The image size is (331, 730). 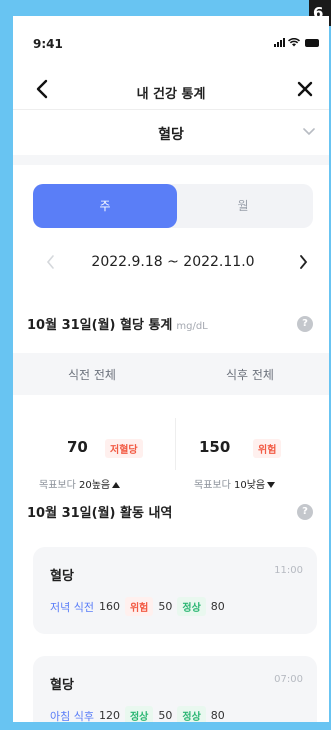 I want to click on date-range-text: 2022.9.18 ~ 2022.11.0, so click(x=173, y=262).